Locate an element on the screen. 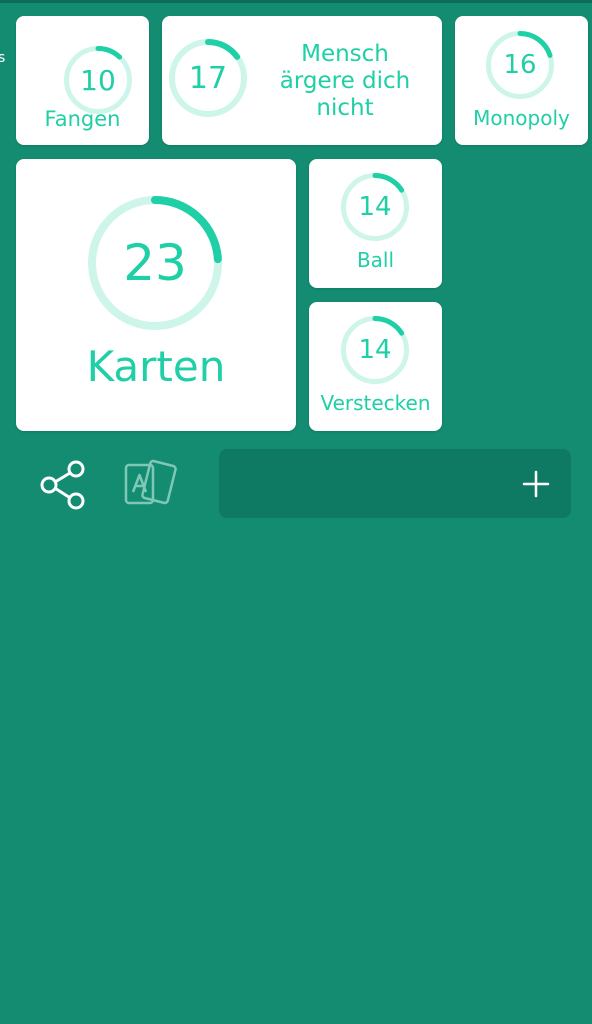 This screenshot has width=592, height=1024. tile-label-line: Mensch is located at coordinates (345, 54).